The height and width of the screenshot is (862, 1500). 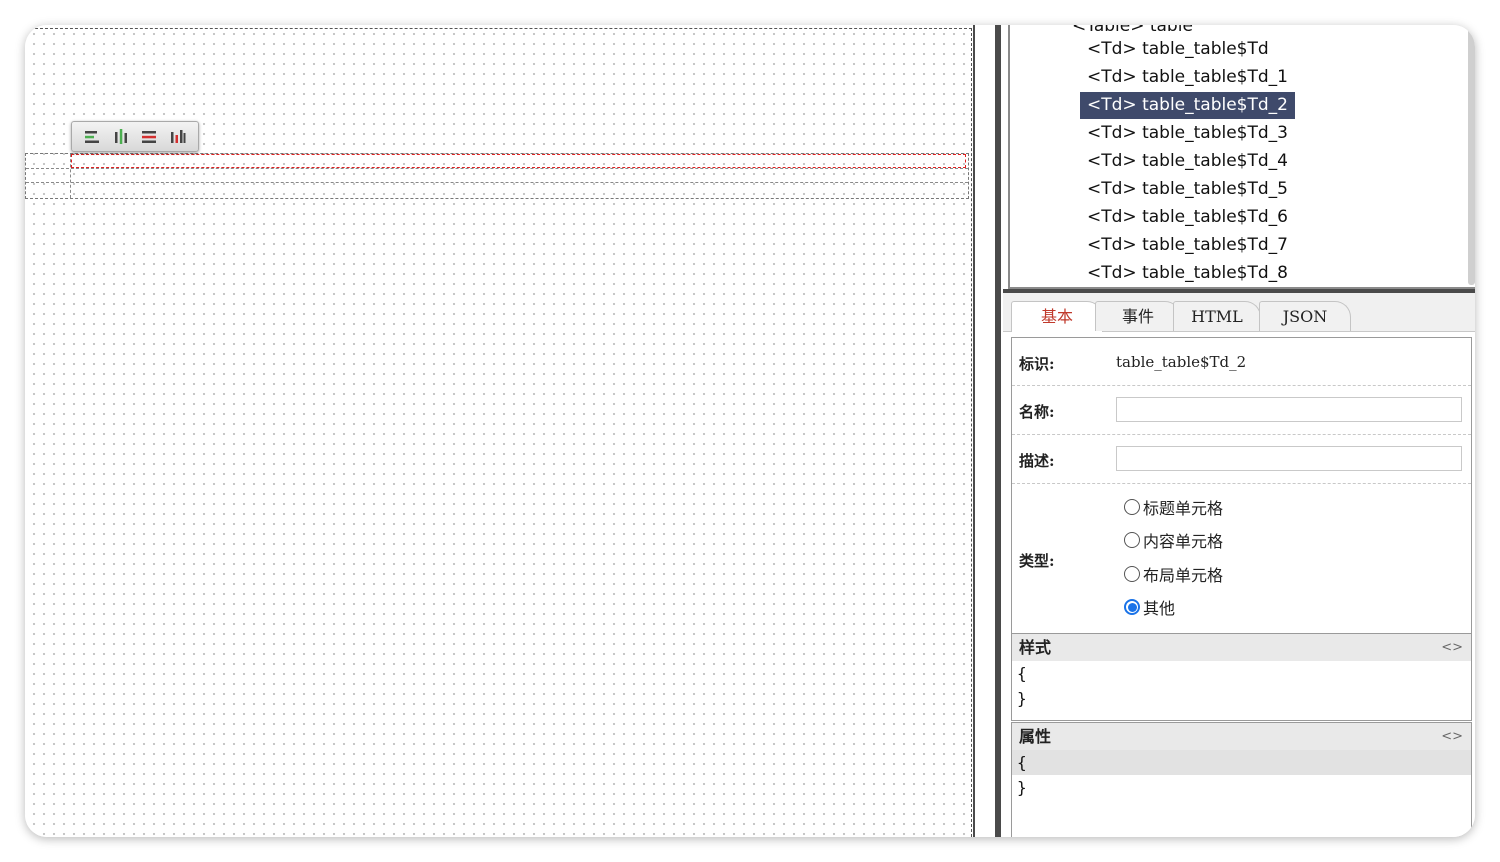 I want to click on id-row: 标识: table_table$Td_2, so click(x=1241, y=362).